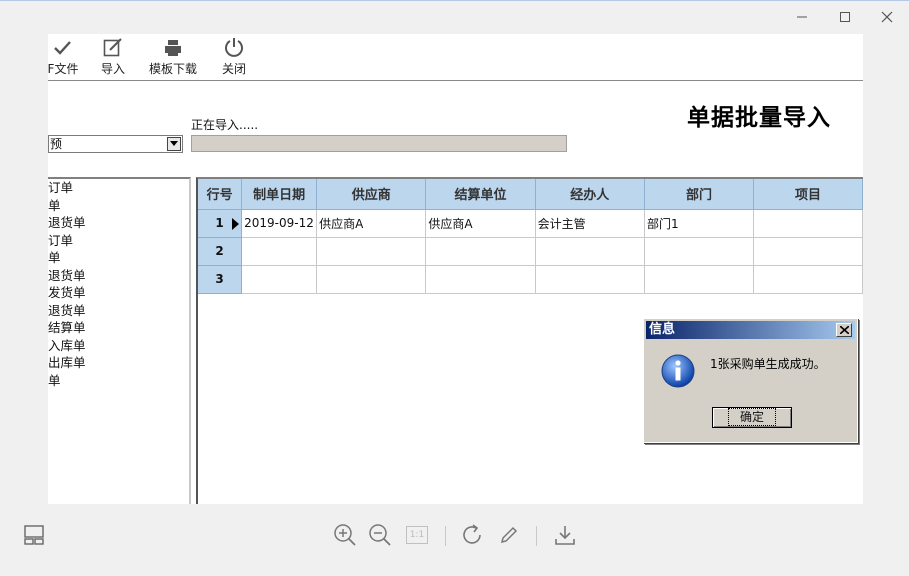  Describe the element at coordinates (371, 223) in the screenshot. I see `supplier-cell: 供应商A` at that location.